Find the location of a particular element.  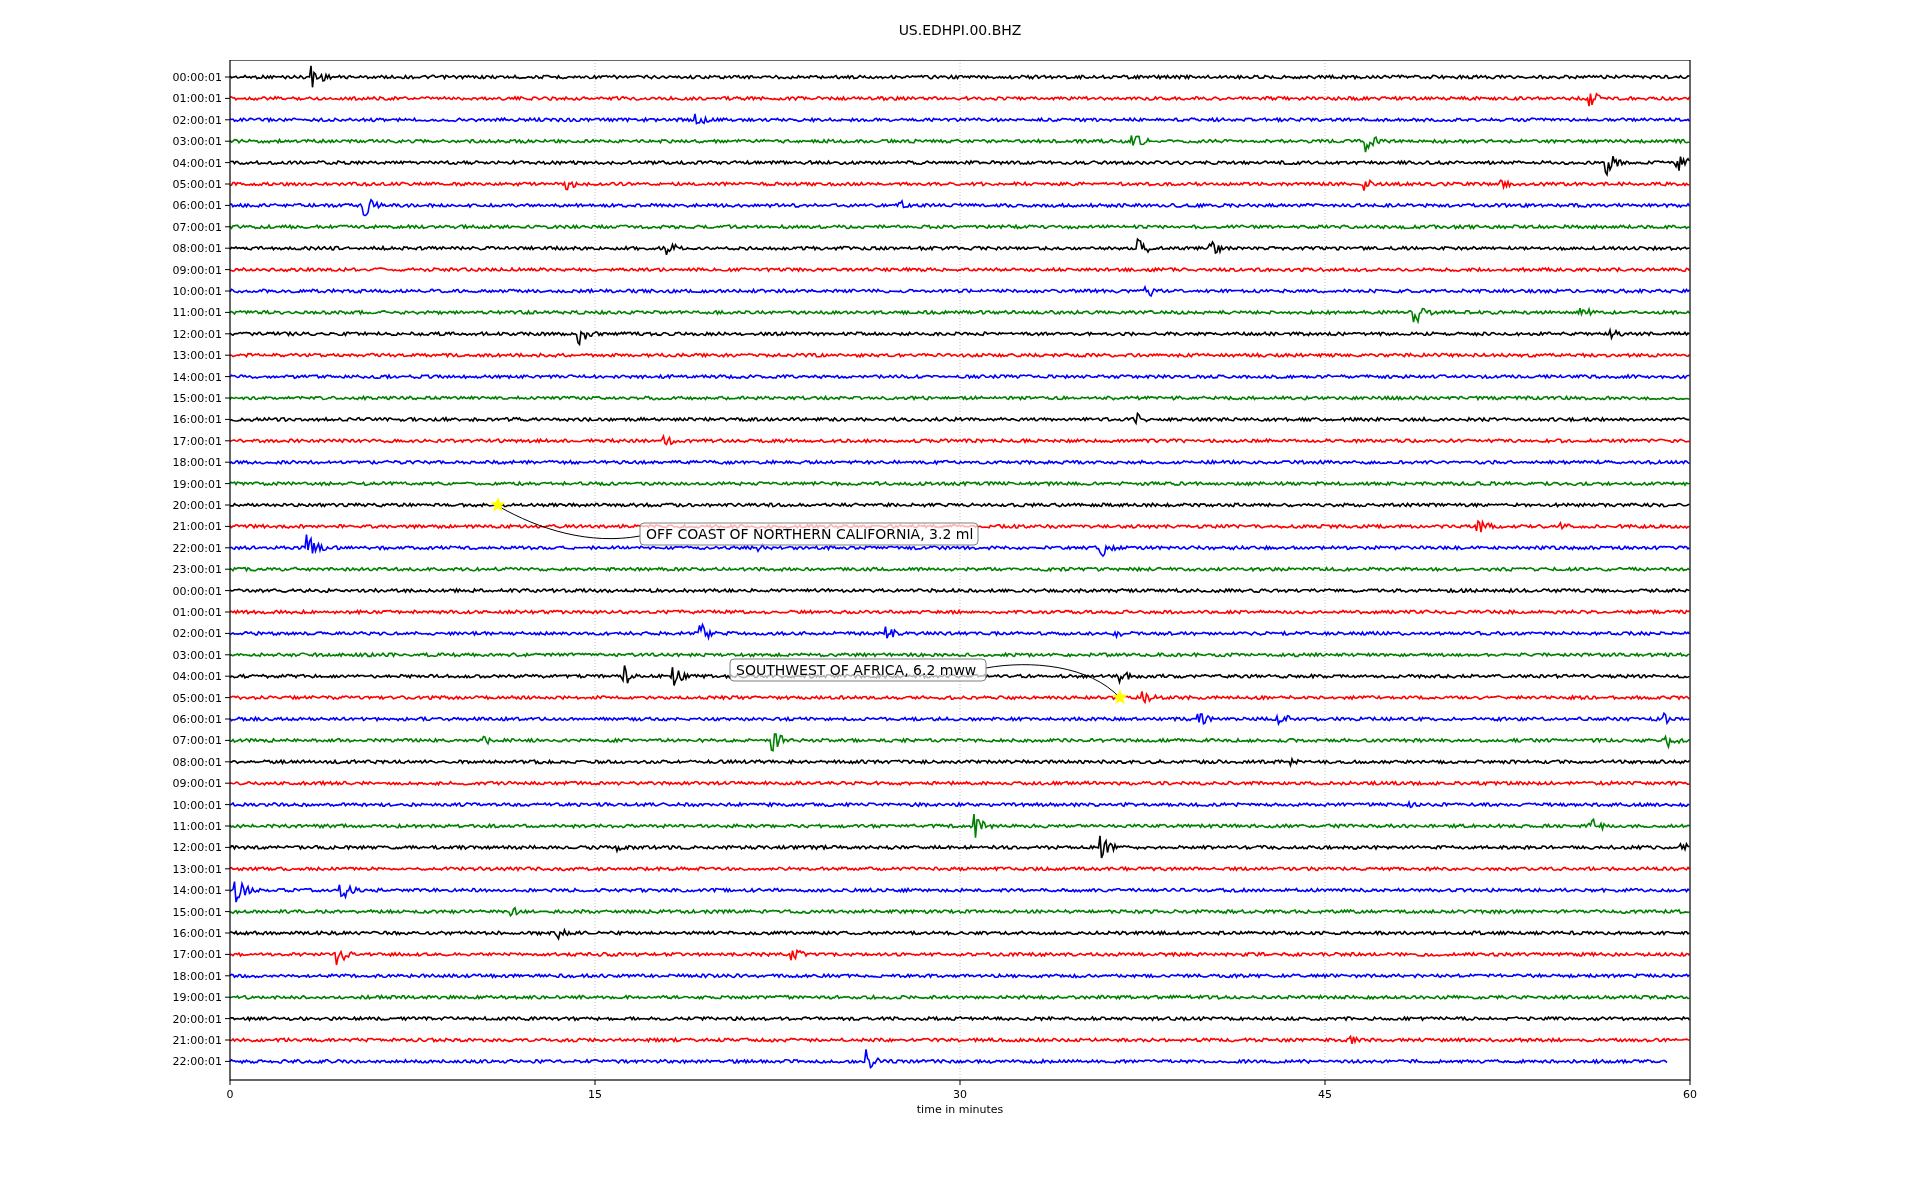

x-tick-label: 15 is located at coordinates (595, 1094).